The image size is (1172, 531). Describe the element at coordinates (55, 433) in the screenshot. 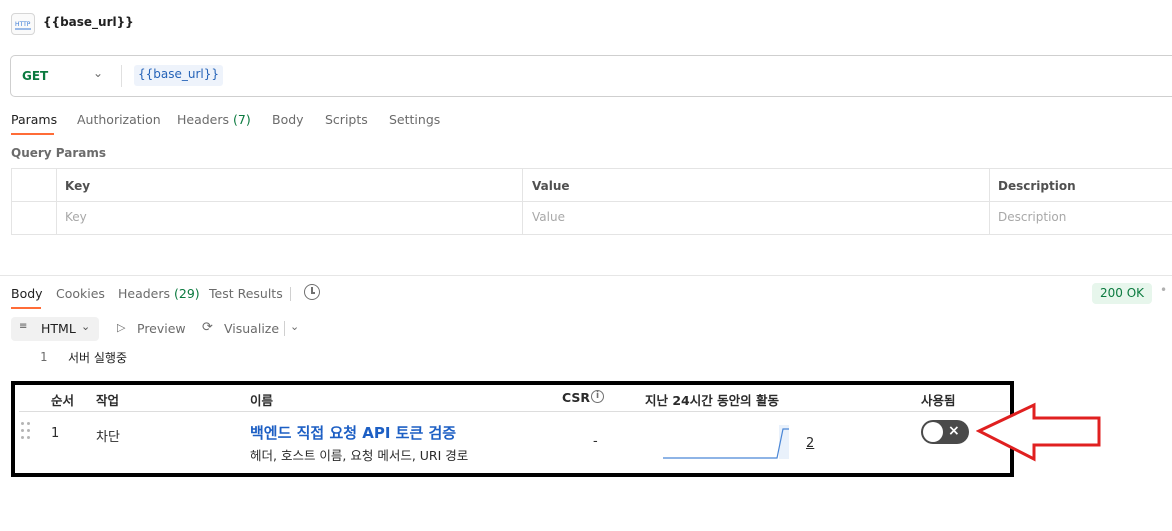

I see `rule-order: 1` at that location.